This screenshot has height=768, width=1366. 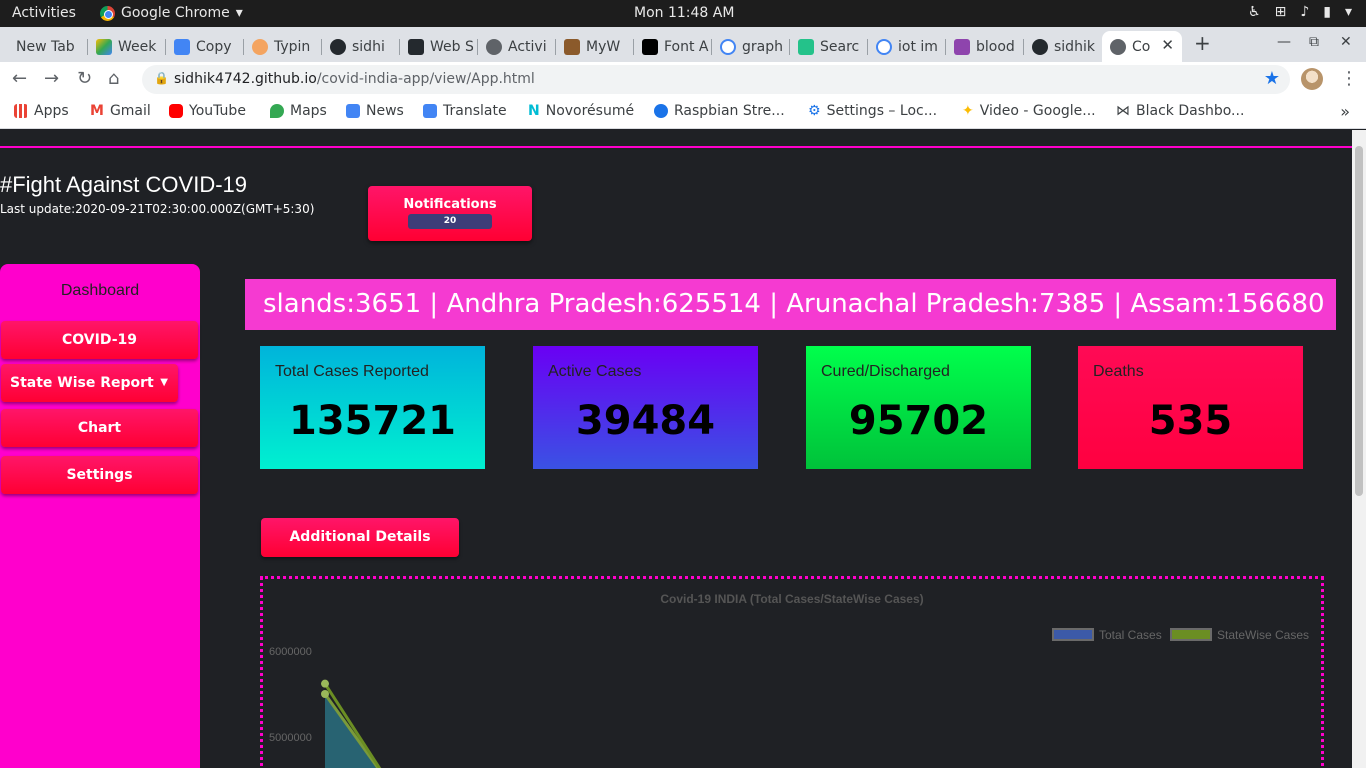 I want to click on volume-icon: ♪, so click(x=1304, y=12).